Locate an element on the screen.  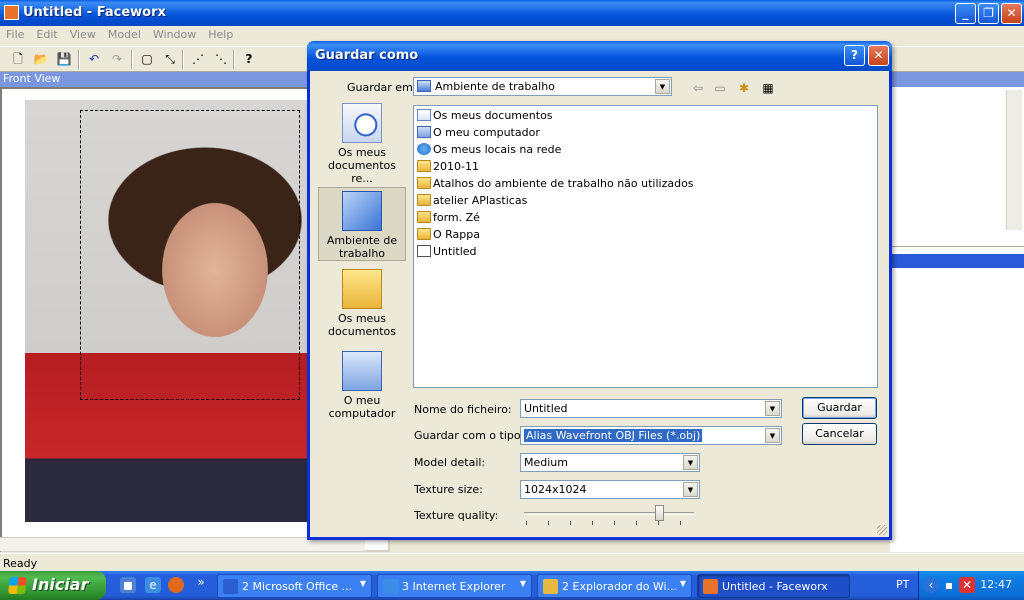
back-icon: ⇦ is located at coordinates (698, 88).